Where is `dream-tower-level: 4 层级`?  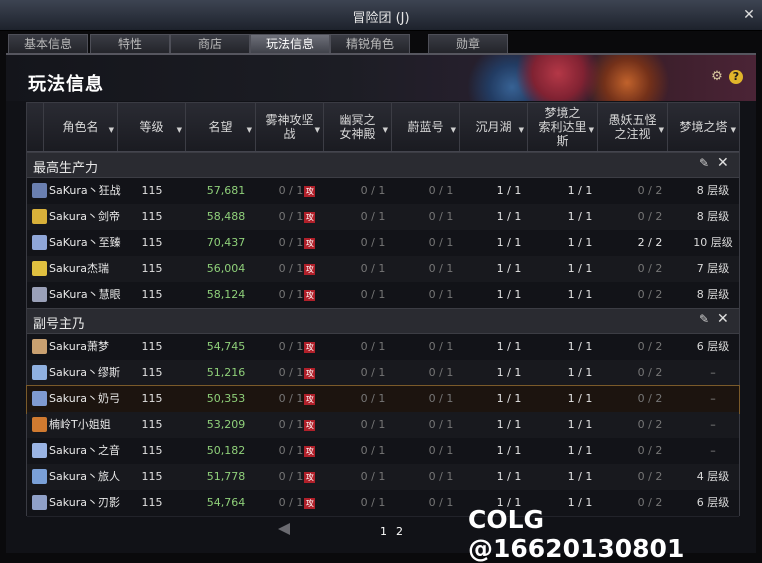
dream-tower-level: 4 层级 is located at coordinates (713, 476).